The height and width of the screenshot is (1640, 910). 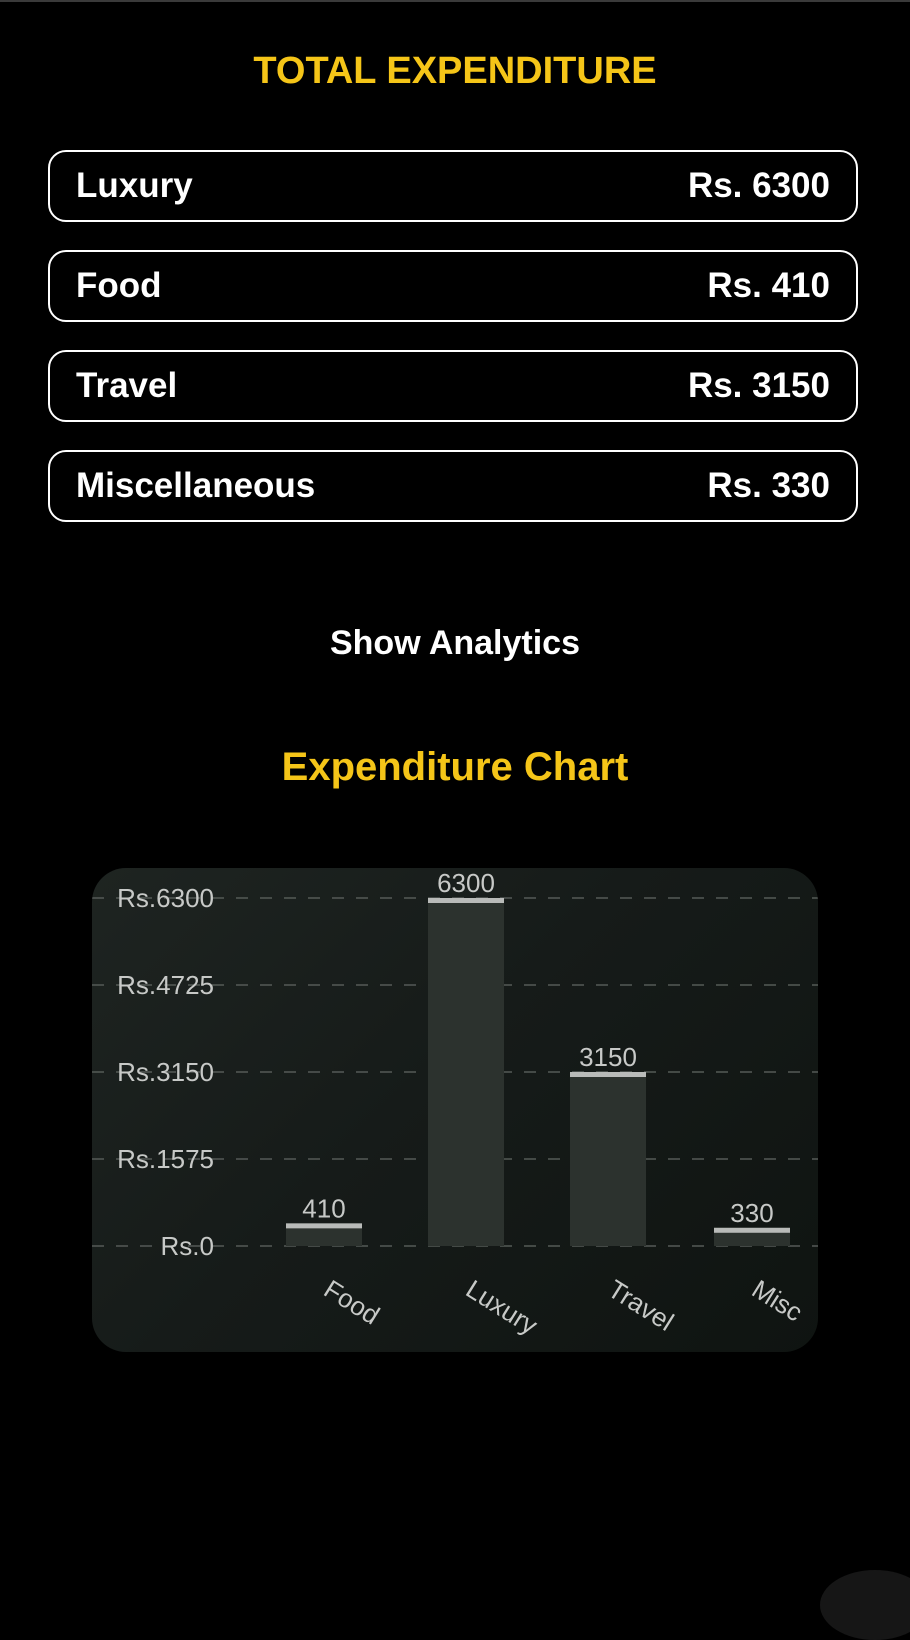 I want to click on expense-row-food: Food Rs. 410, so click(x=453, y=286).